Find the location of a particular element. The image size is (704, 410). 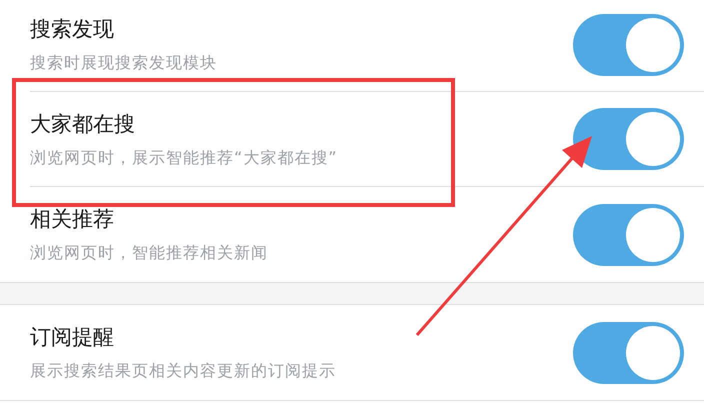

setting-description: 搜索时展现搜索发现模块 is located at coordinates (123, 63).